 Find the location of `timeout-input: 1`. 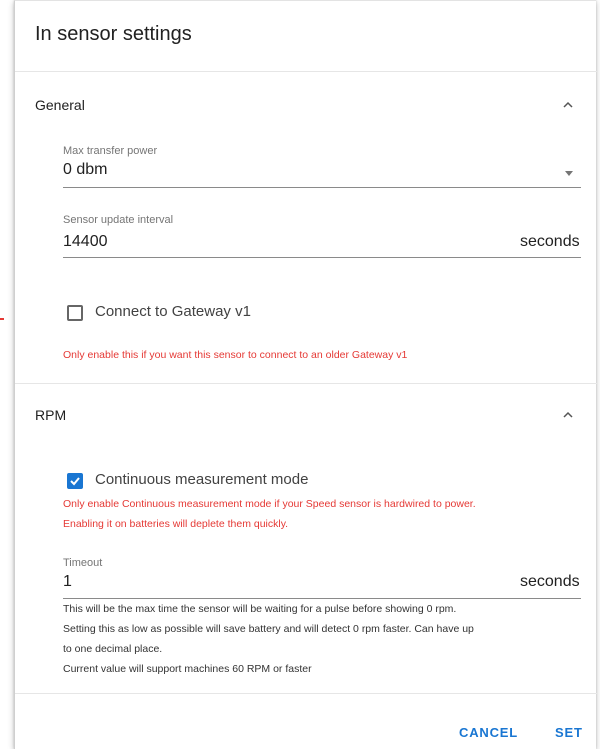

timeout-input: 1 is located at coordinates (67, 582).